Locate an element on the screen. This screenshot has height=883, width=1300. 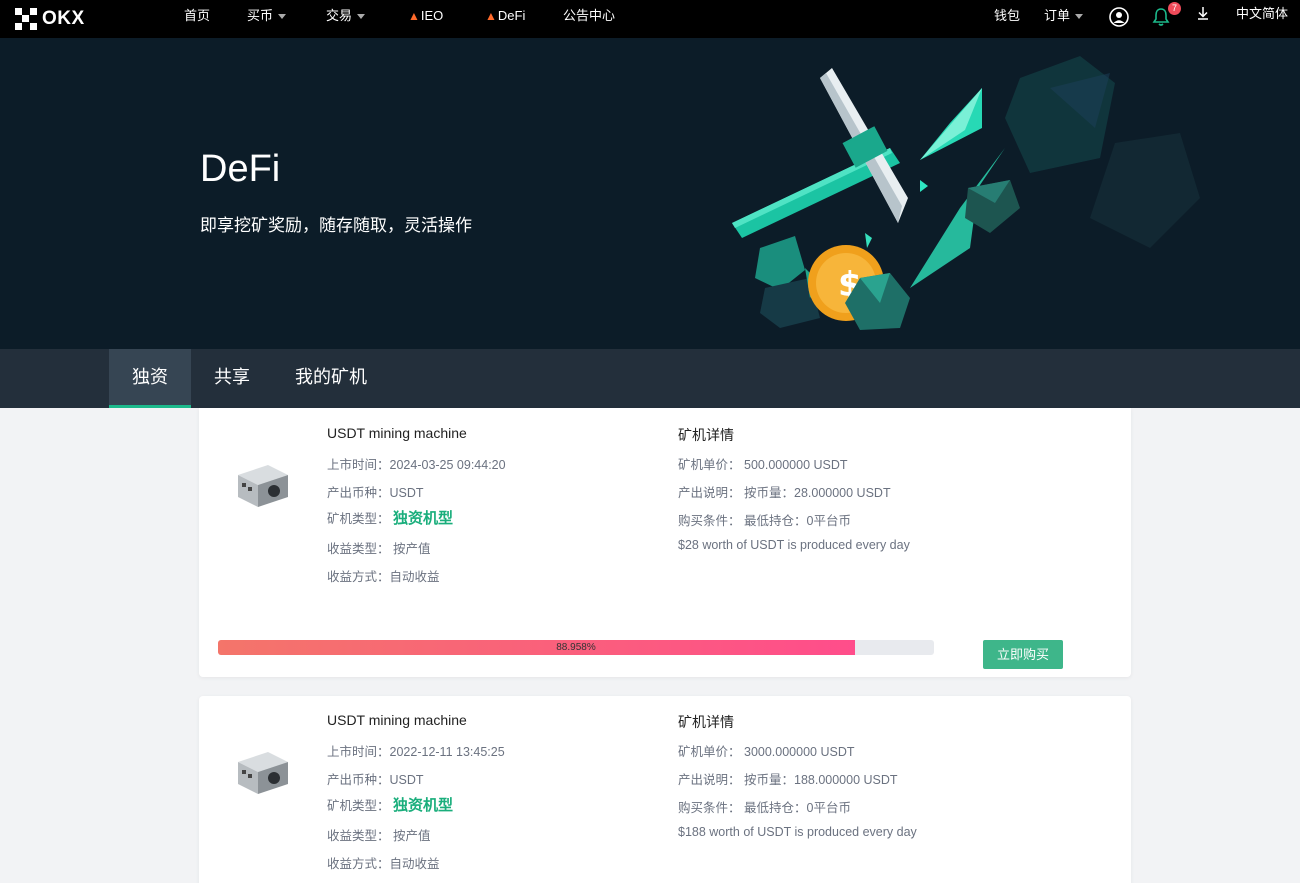
unit-price: 矿机单价： 3000.000000 USDT is located at coordinates (766, 750).